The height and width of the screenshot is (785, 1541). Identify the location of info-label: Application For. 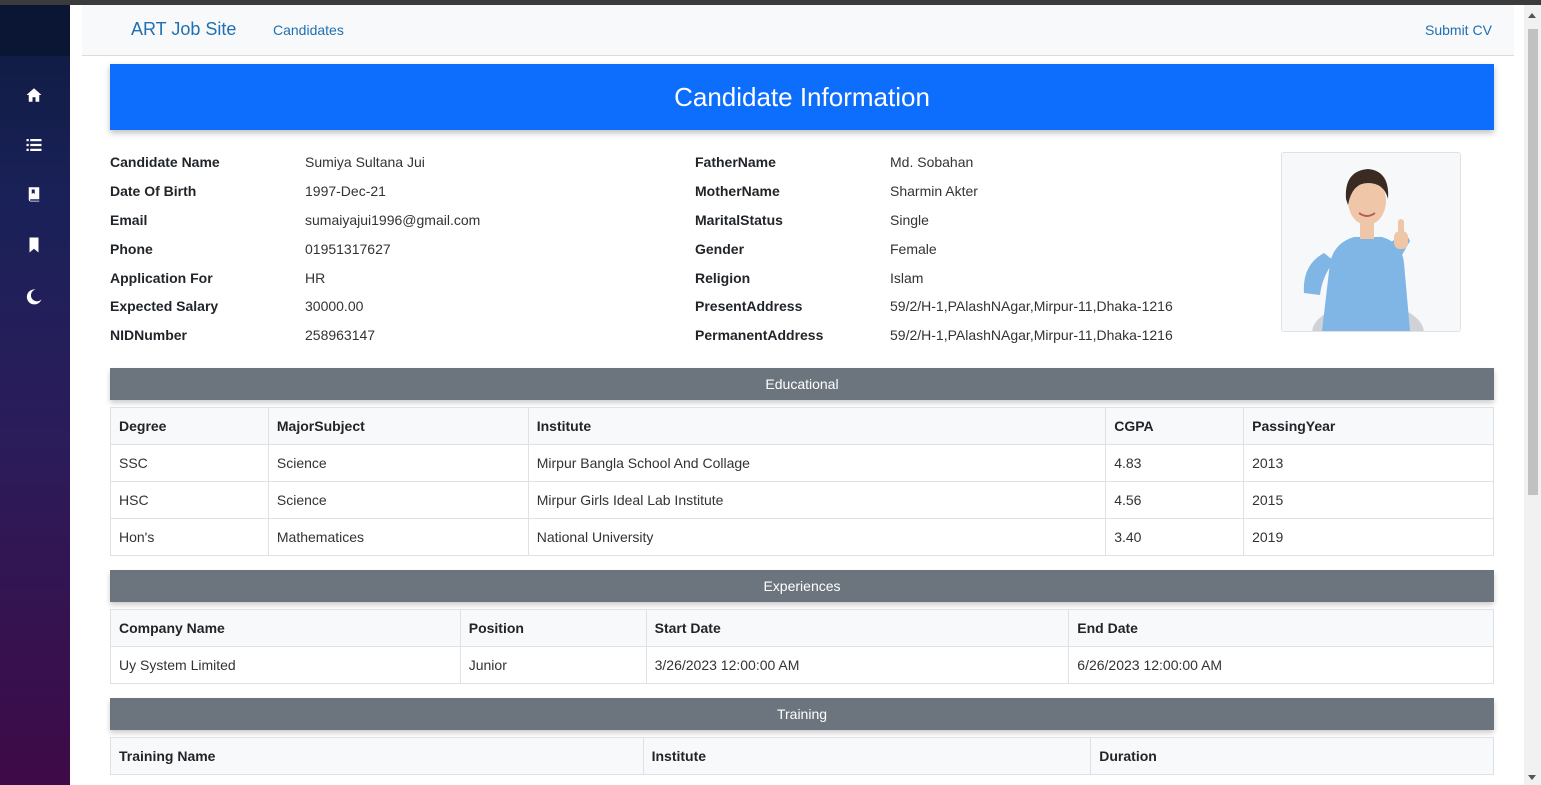
(161, 277).